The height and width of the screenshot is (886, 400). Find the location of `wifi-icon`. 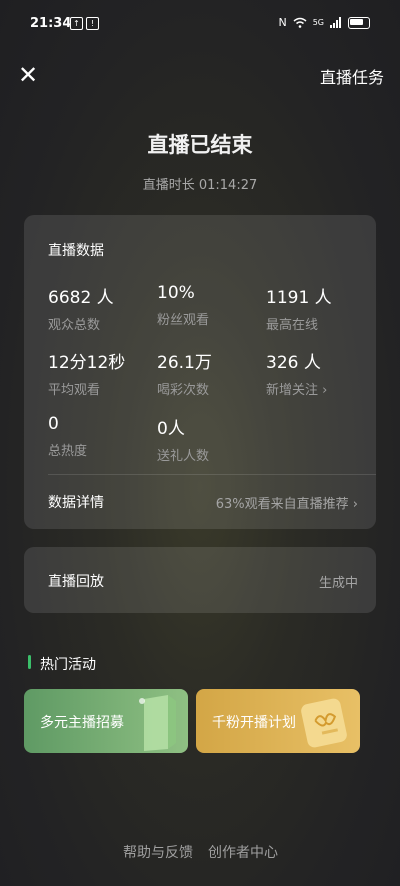

wifi-icon is located at coordinates (300, 22).